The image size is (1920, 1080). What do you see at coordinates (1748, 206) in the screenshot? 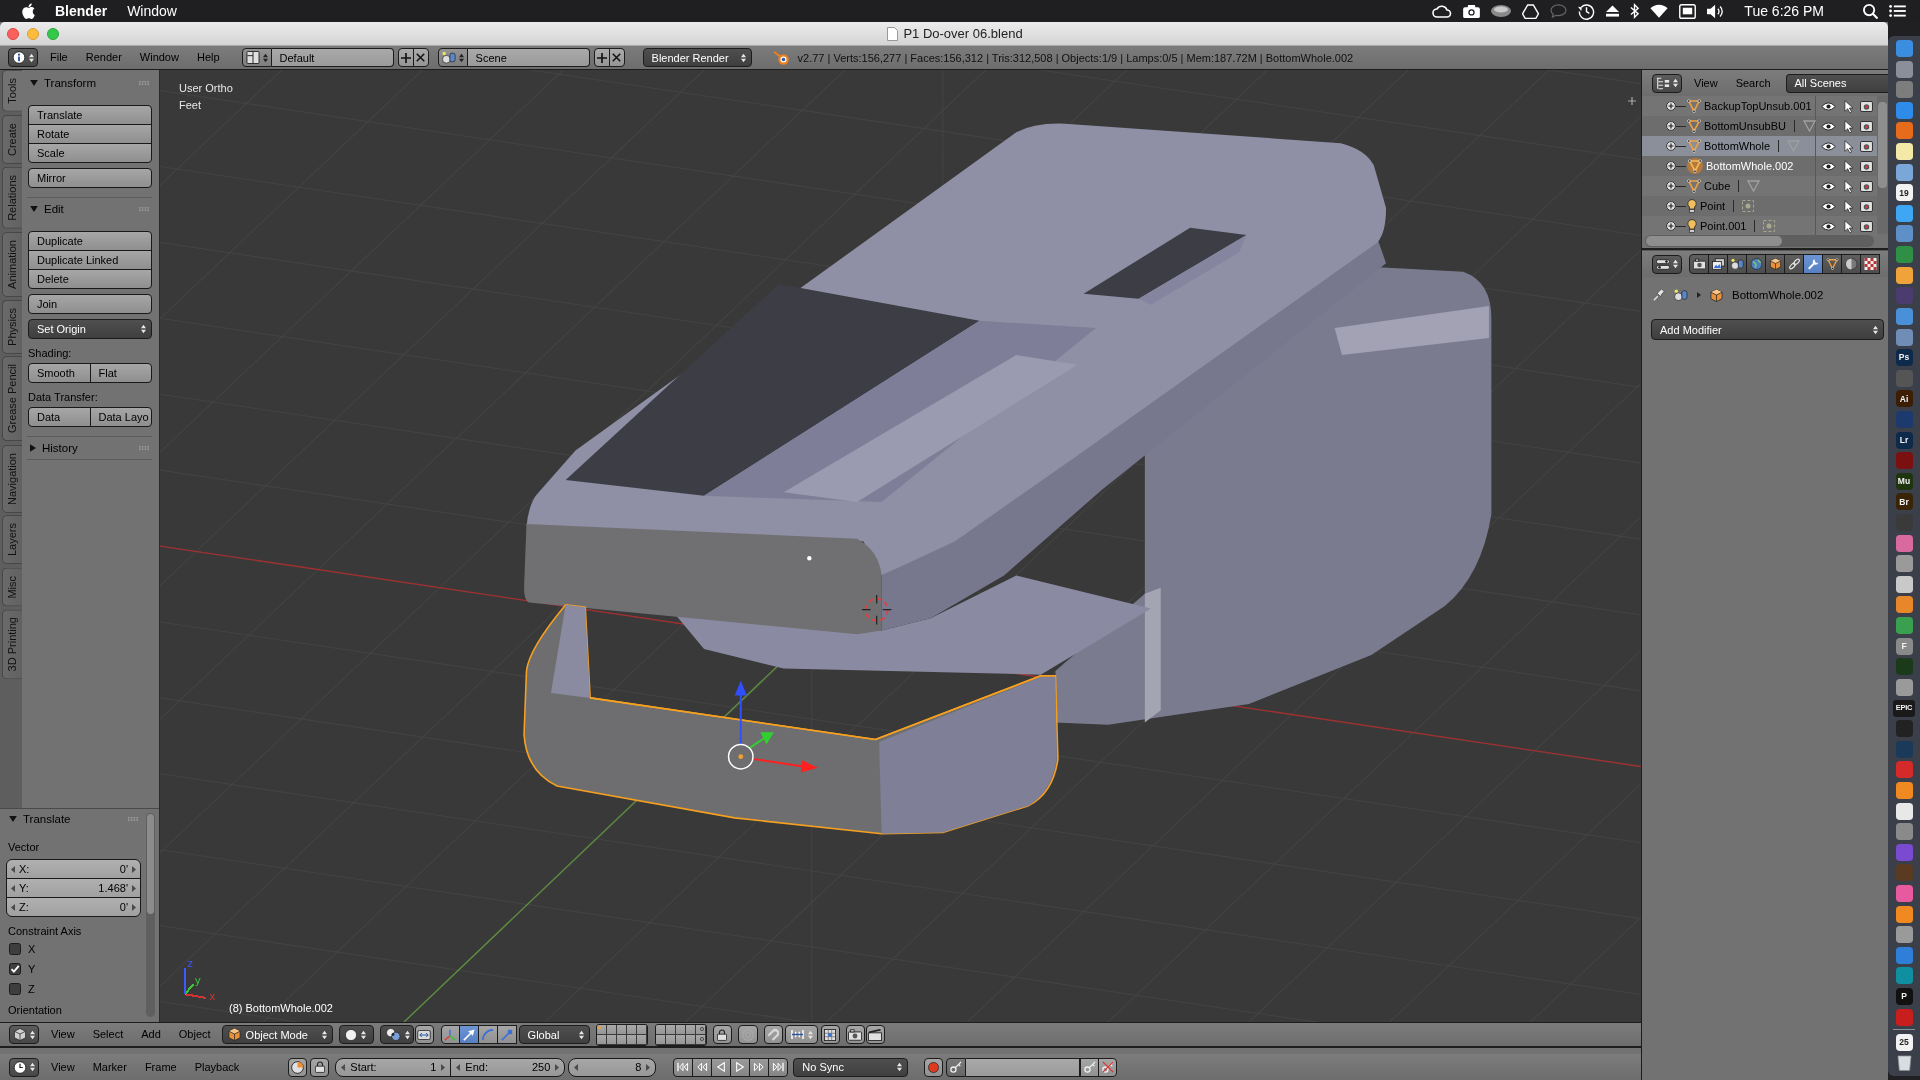
I see `dotted-square-icon` at bounding box center [1748, 206].